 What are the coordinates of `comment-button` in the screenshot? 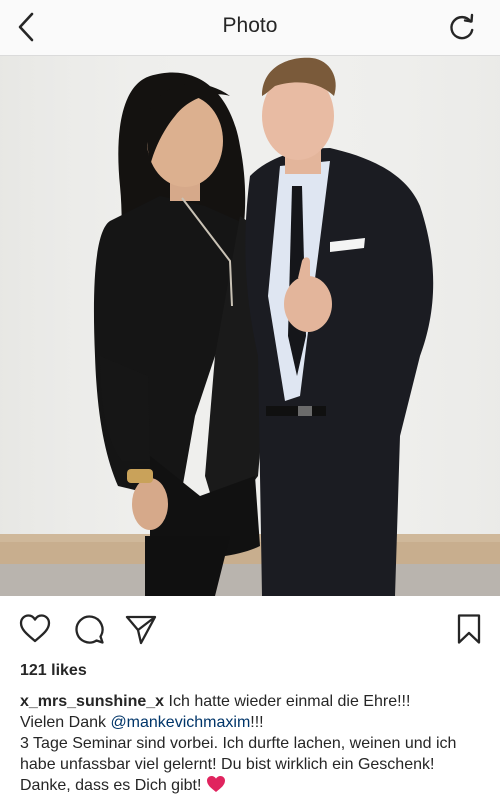 It's located at (89, 629).